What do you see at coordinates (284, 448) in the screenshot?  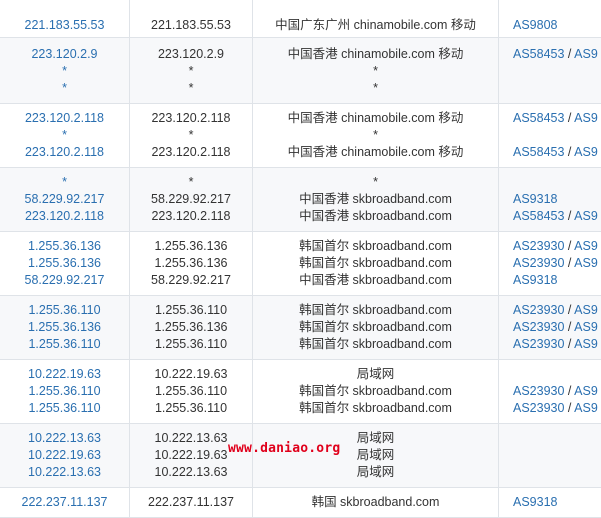 I see `watermark: www.daniao.org` at bounding box center [284, 448].